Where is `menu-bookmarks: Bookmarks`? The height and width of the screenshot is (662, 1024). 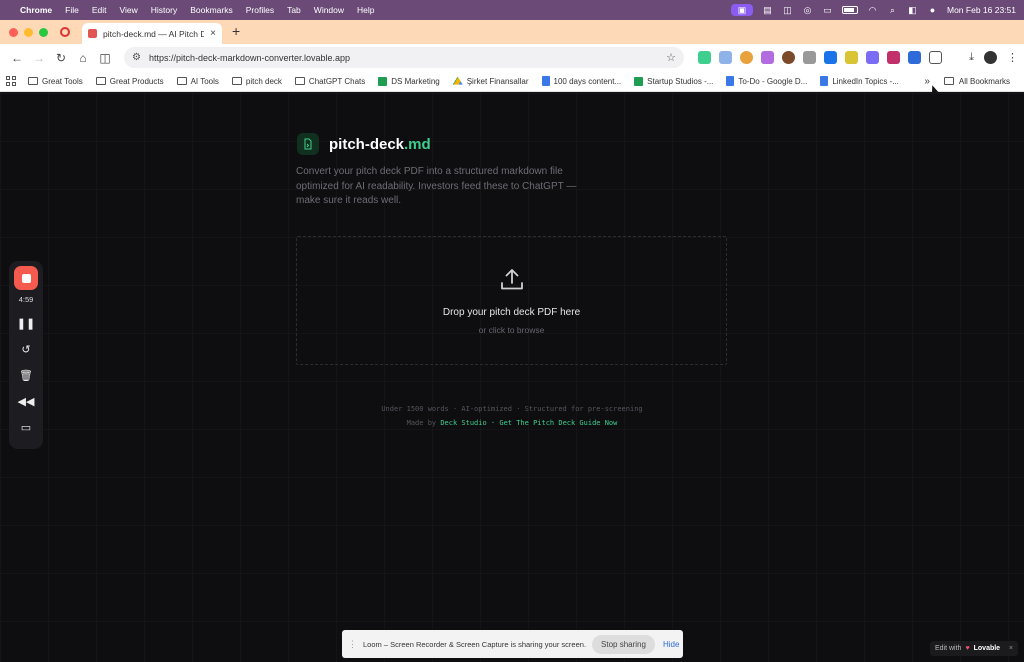 menu-bookmarks: Bookmarks is located at coordinates (211, 10).